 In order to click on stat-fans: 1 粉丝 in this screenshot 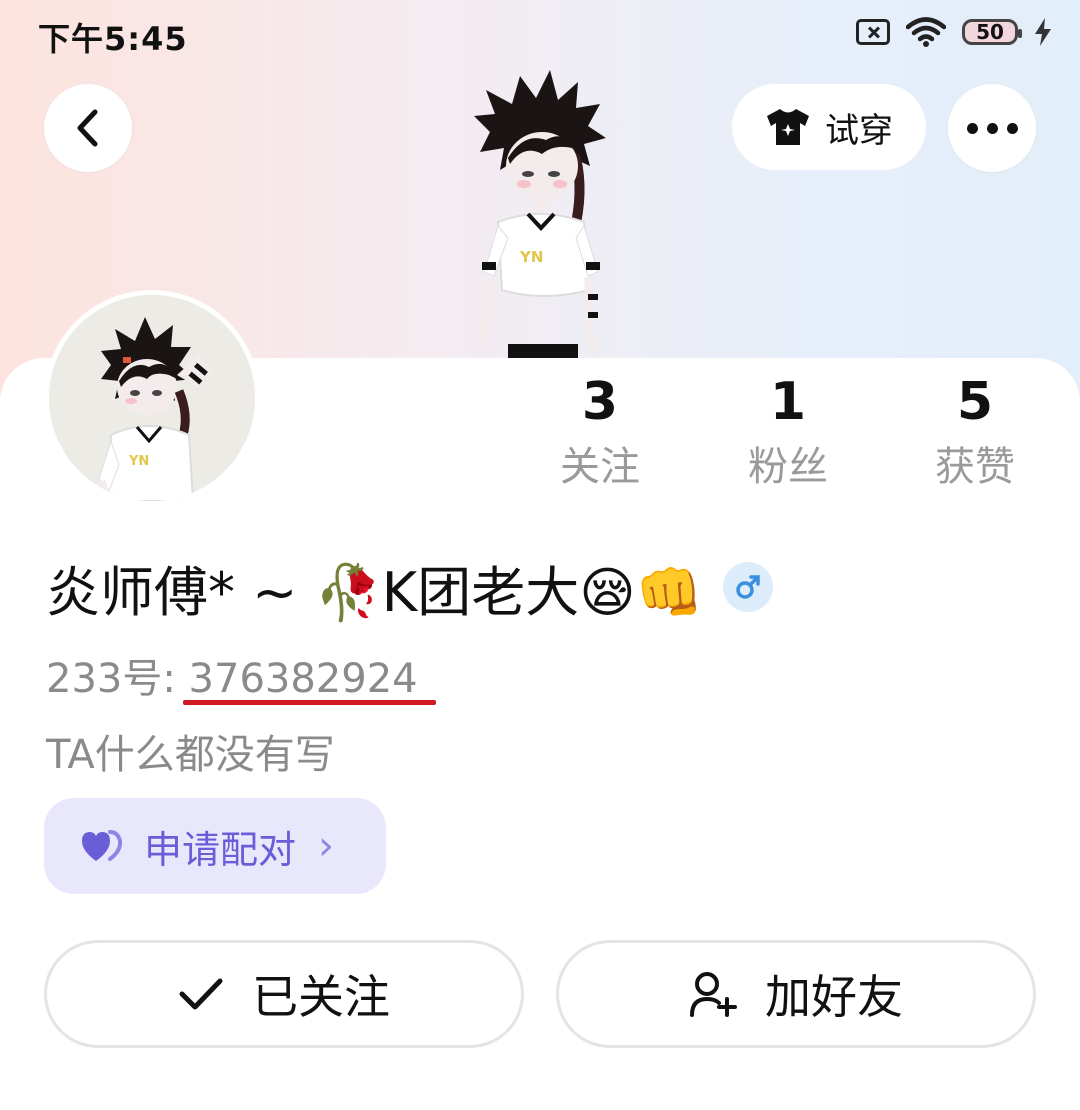, I will do `click(788, 431)`.